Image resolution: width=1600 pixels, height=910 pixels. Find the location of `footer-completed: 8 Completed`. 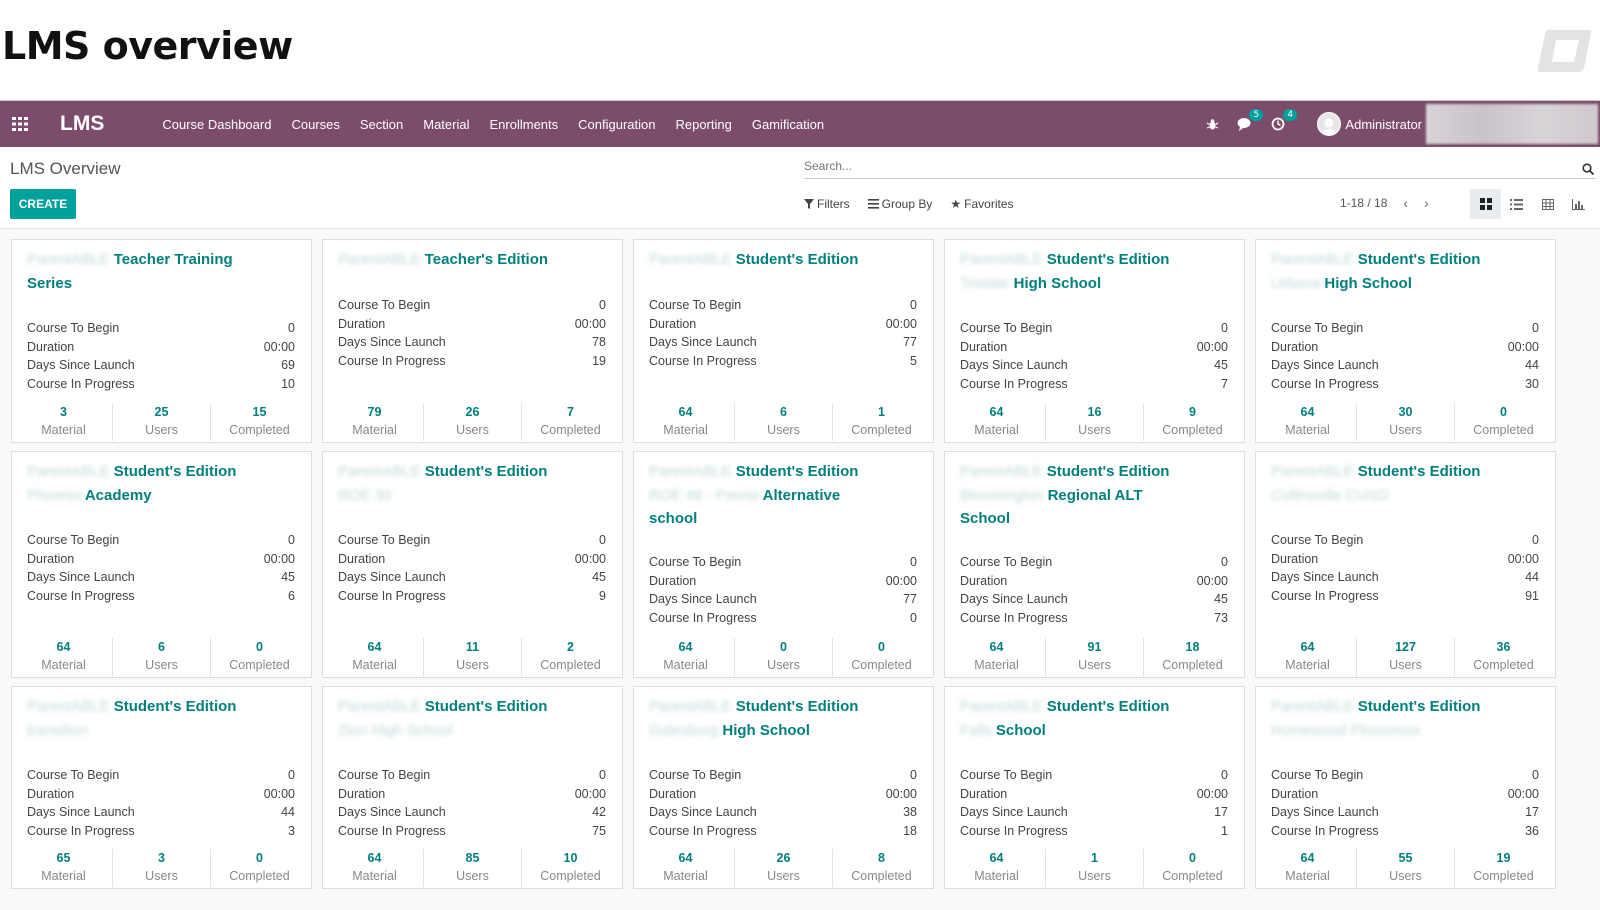

footer-completed: 8 Completed is located at coordinates (881, 868).